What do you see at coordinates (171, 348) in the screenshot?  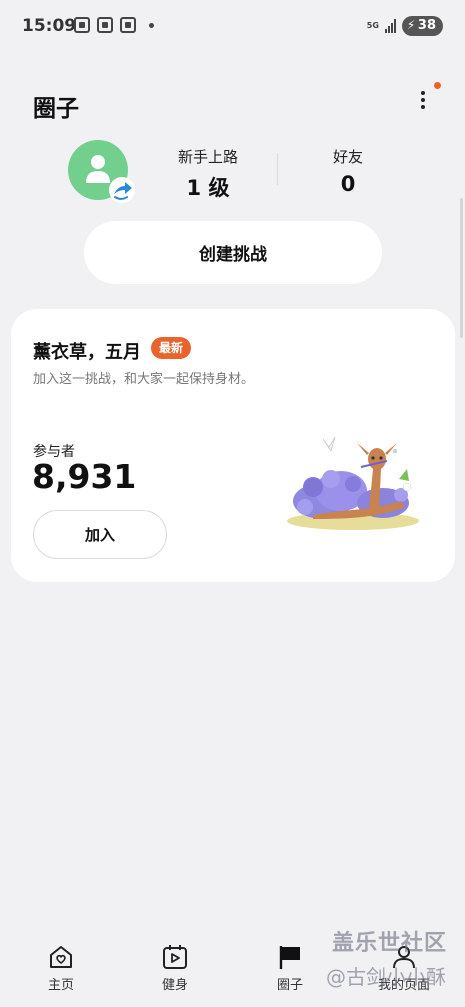 I see `new-badge: 最新` at bounding box center [171, 348].